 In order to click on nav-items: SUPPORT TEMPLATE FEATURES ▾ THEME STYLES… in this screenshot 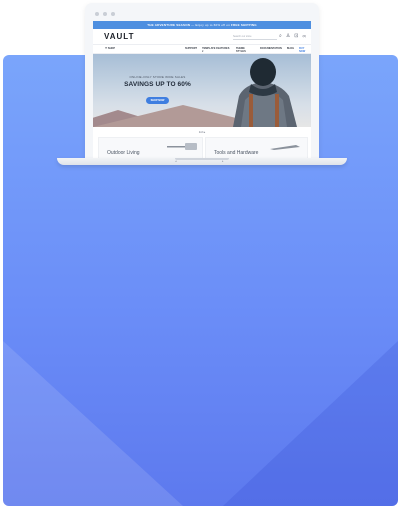, I will do `click(248, 50)`.